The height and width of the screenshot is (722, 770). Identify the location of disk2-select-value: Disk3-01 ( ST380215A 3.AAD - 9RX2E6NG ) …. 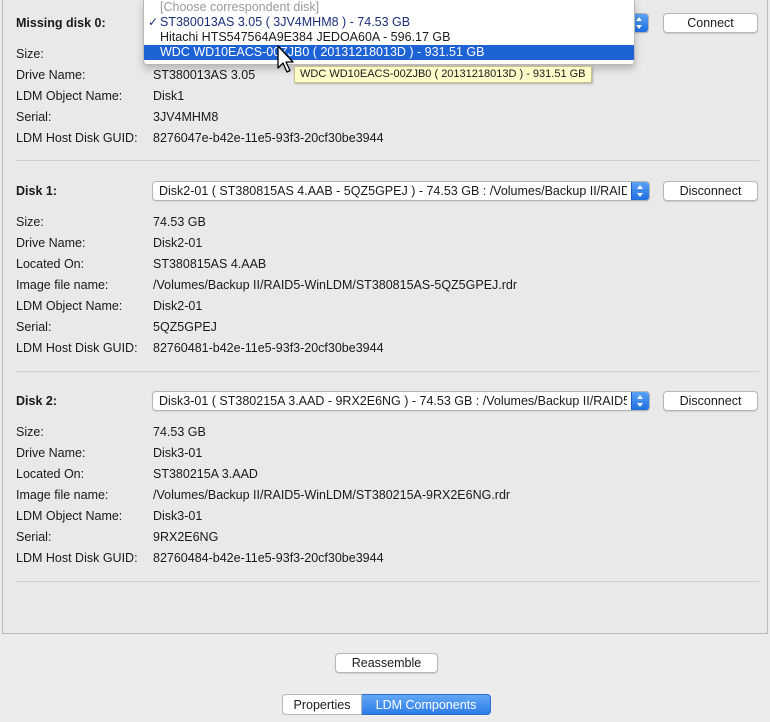
(393, 401).